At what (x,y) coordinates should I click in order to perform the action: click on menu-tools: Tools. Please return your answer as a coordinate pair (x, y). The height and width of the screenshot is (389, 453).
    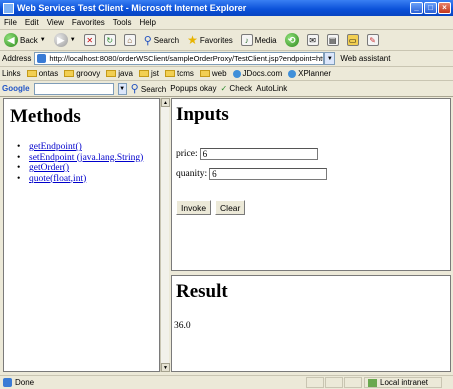
    Looking at the image, I should click on (122, 22).